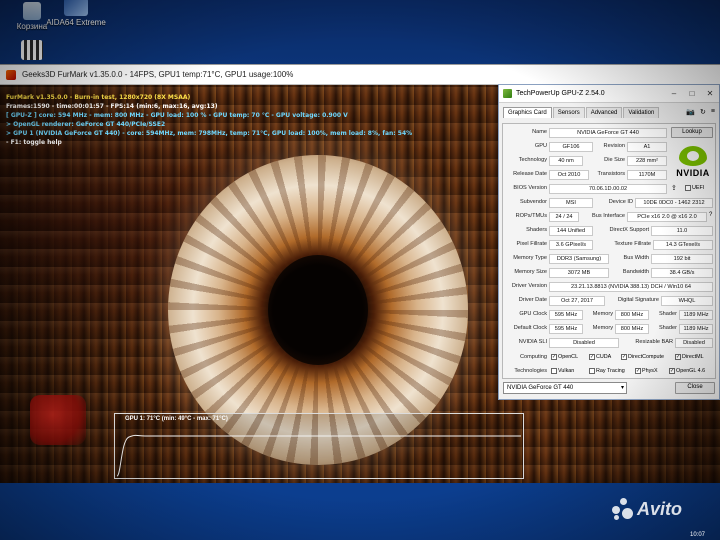  Describe the element at coordinates (533, 202) in the screenshot. I see `subvendor-label: Subvendor` at that location.